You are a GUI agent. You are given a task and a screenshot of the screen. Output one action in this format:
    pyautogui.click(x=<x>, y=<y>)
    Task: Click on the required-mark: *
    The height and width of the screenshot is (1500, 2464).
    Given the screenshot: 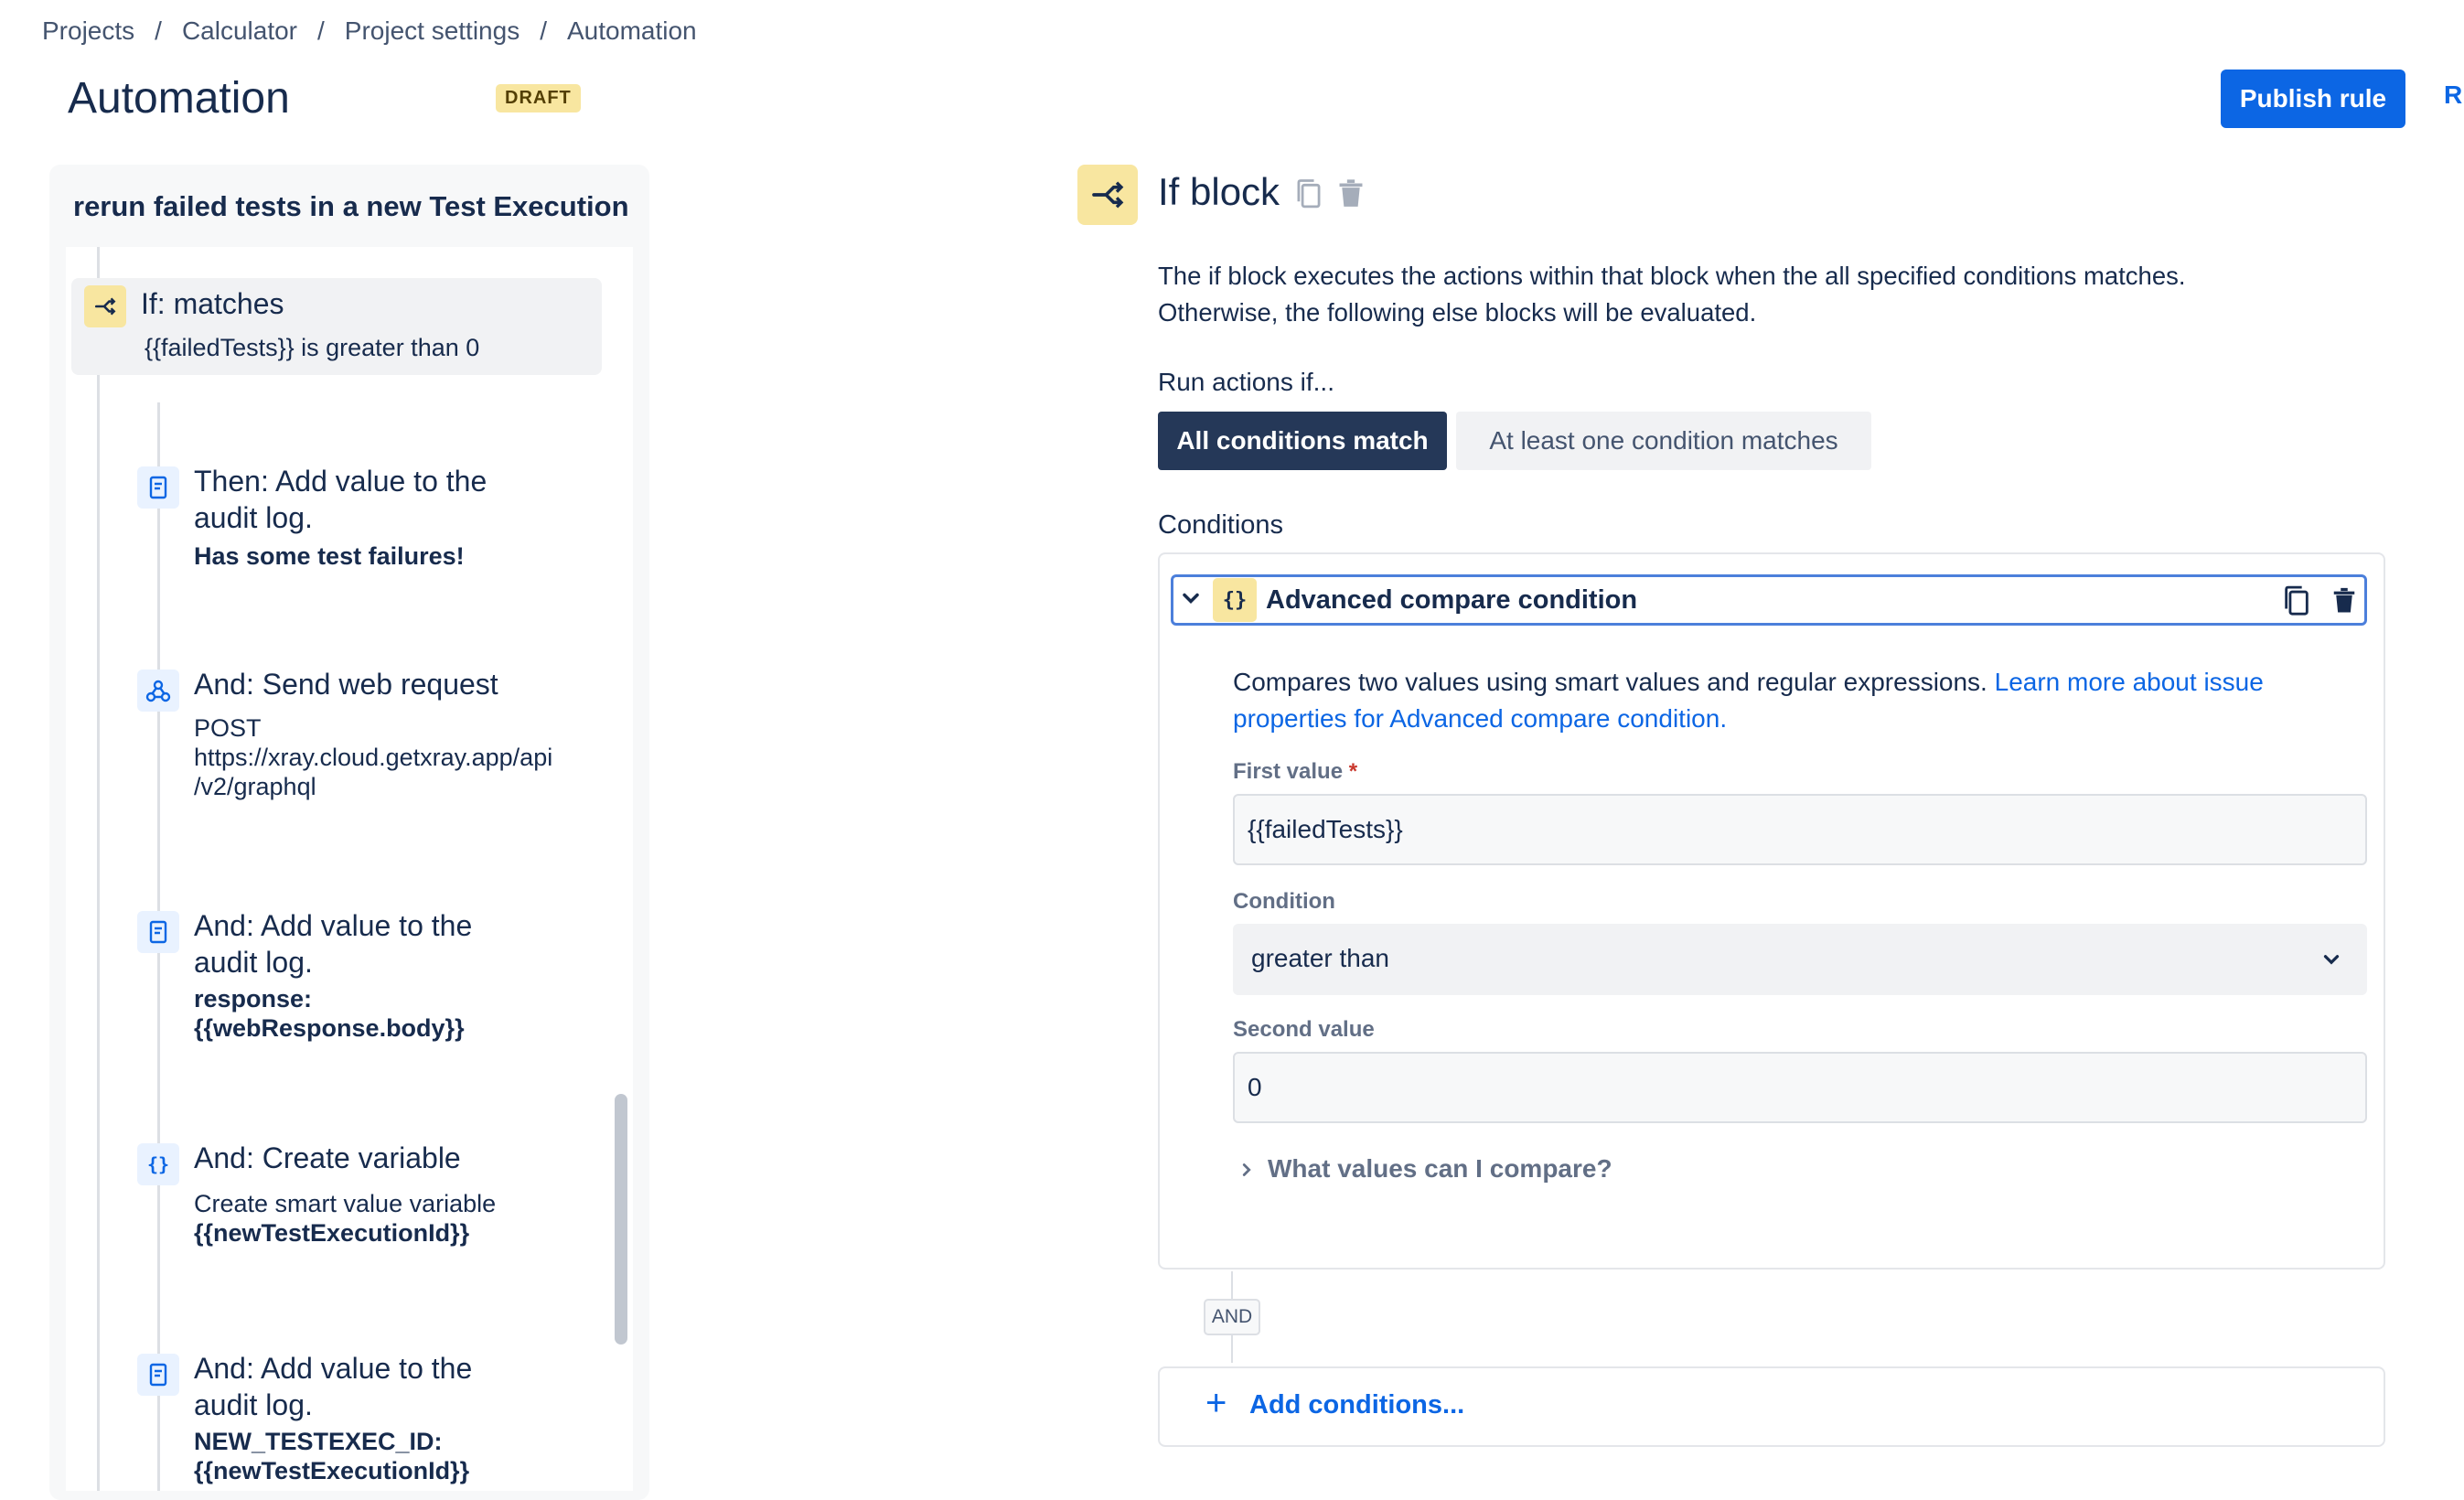 What is the action you would take?
    pyautogui.click(x=1353, y=771)
    